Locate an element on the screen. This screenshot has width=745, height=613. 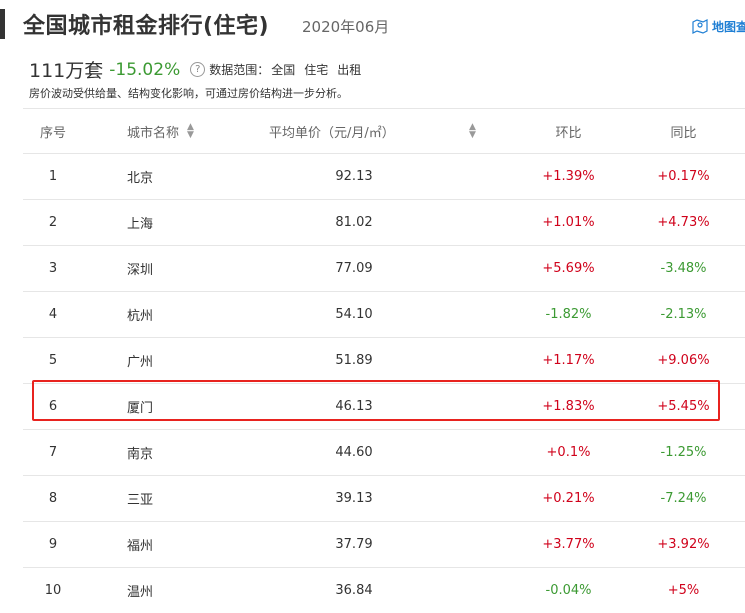
highlight-box is located at coordinates (376, 400).